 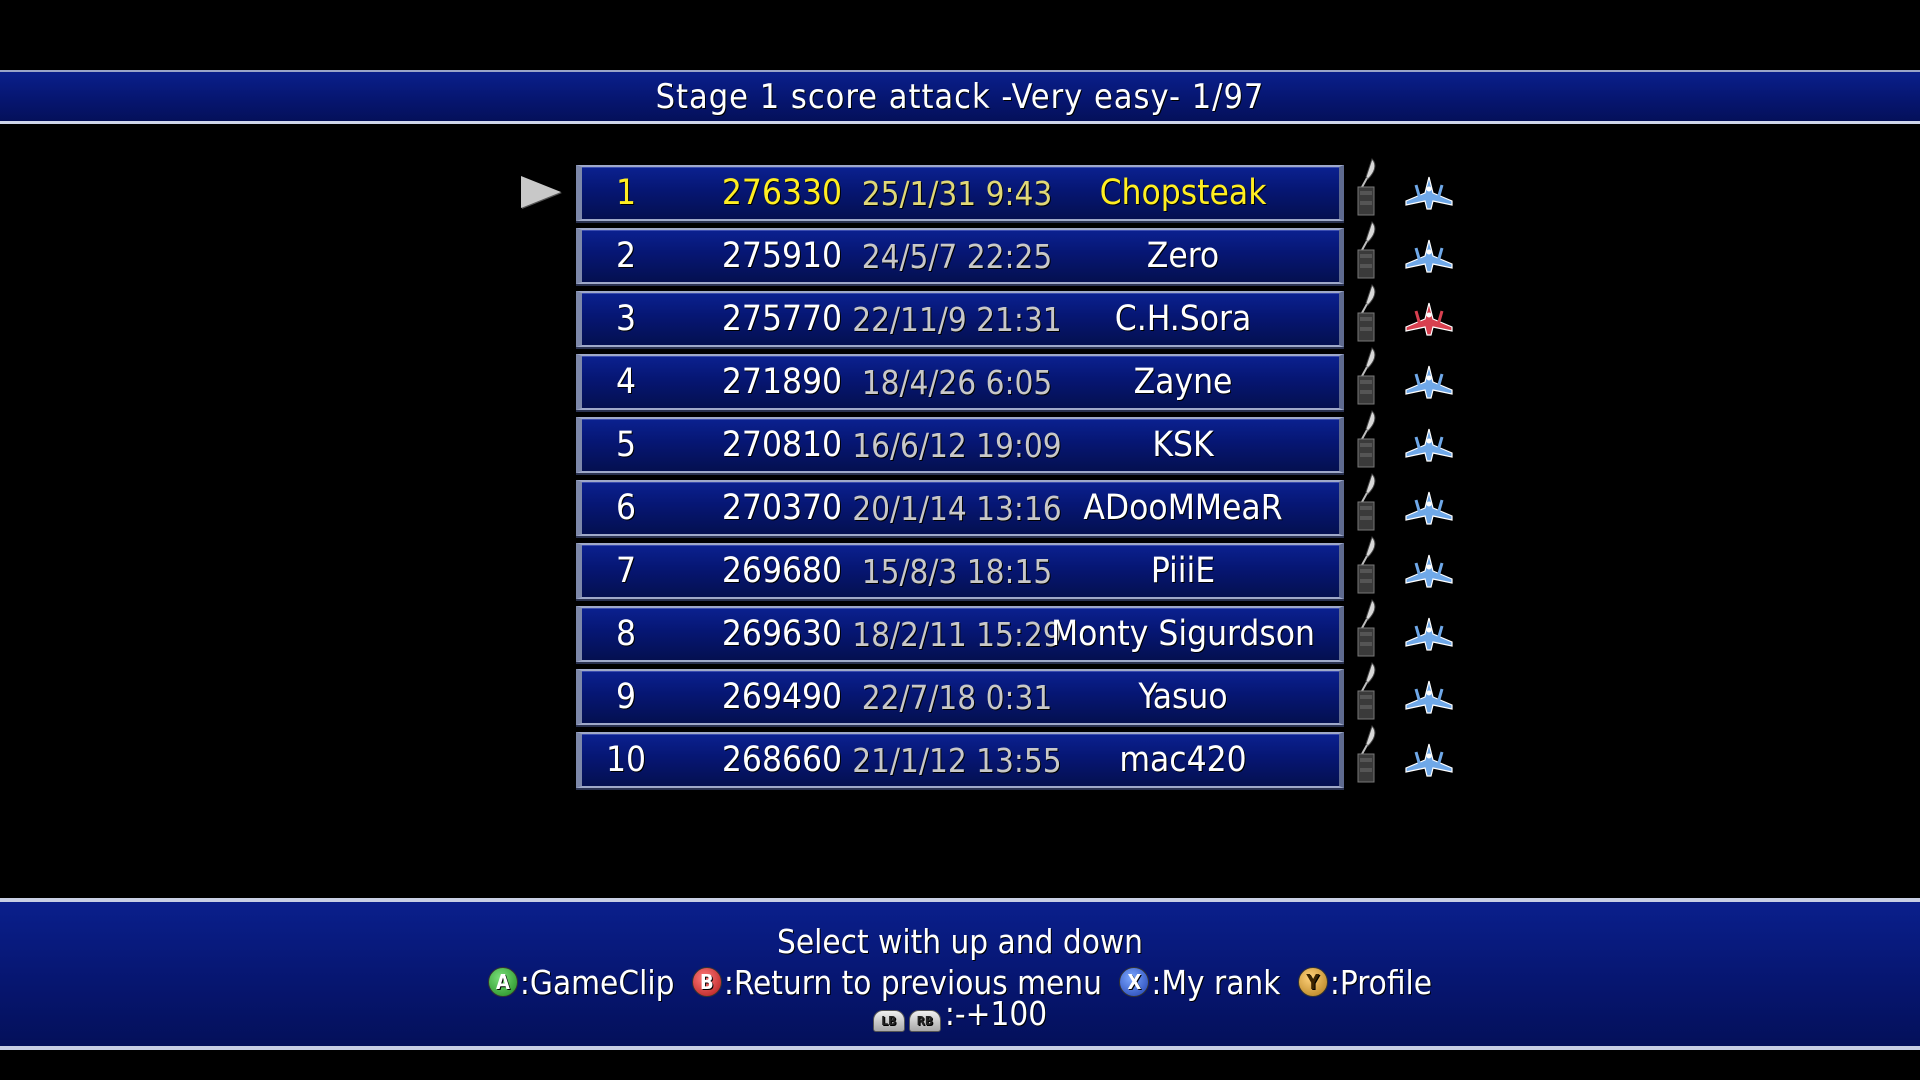 What do you see at coordinates (782, 697) in the screenshot?
I see `score-cell: 269490` at bounding box center [782, 697].